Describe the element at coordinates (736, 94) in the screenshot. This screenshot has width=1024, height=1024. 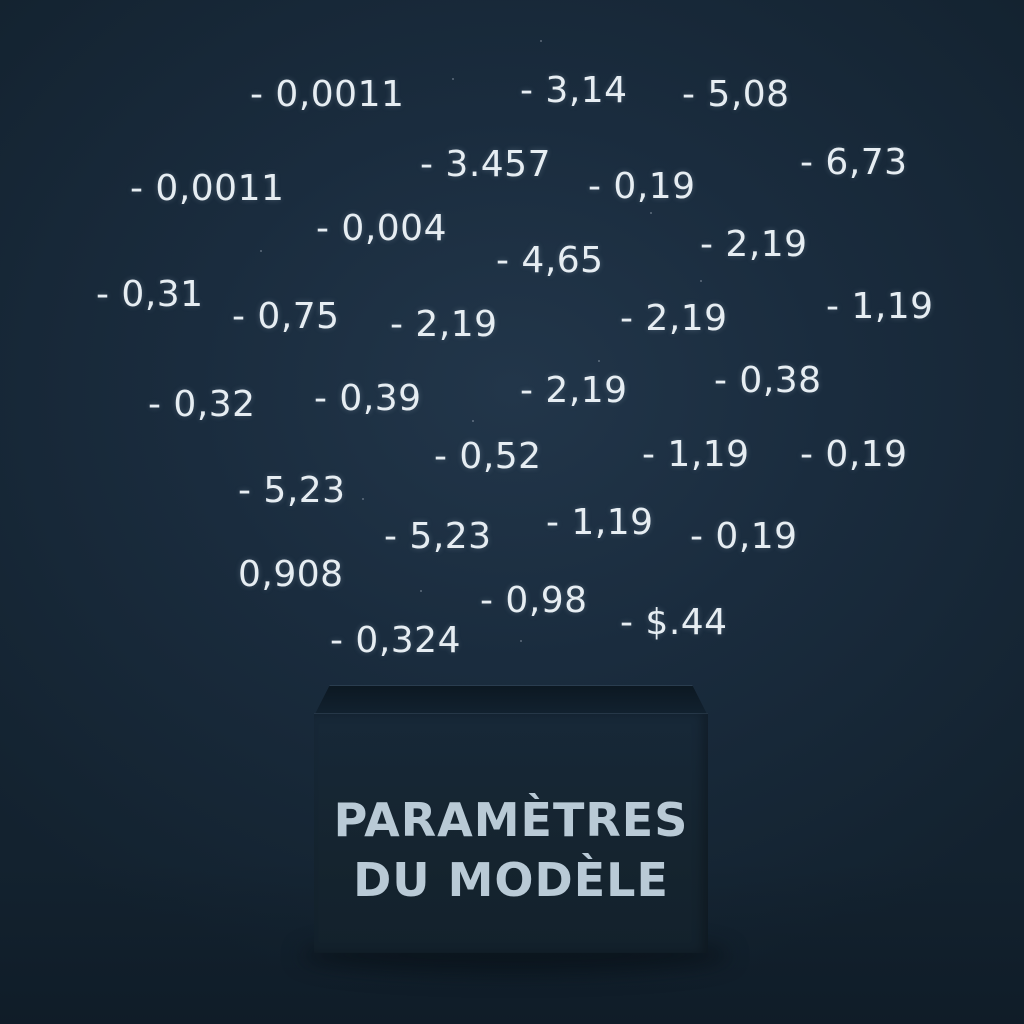
I see `parameter-number: - 5,08` at that location.